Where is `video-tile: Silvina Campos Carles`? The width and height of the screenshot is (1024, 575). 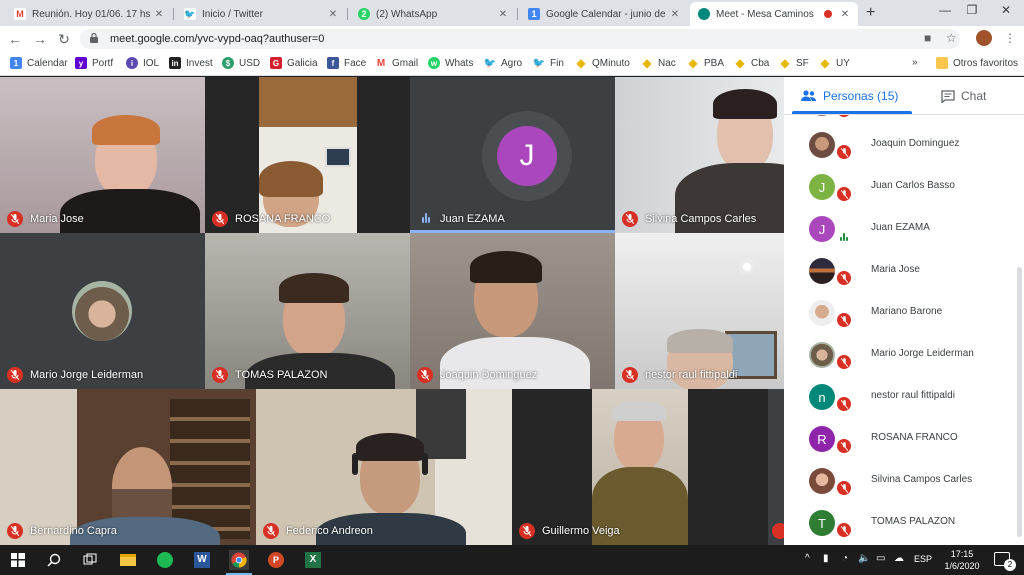 video-tile: Silvina Campos Carles is located at coordinates (699, 155).